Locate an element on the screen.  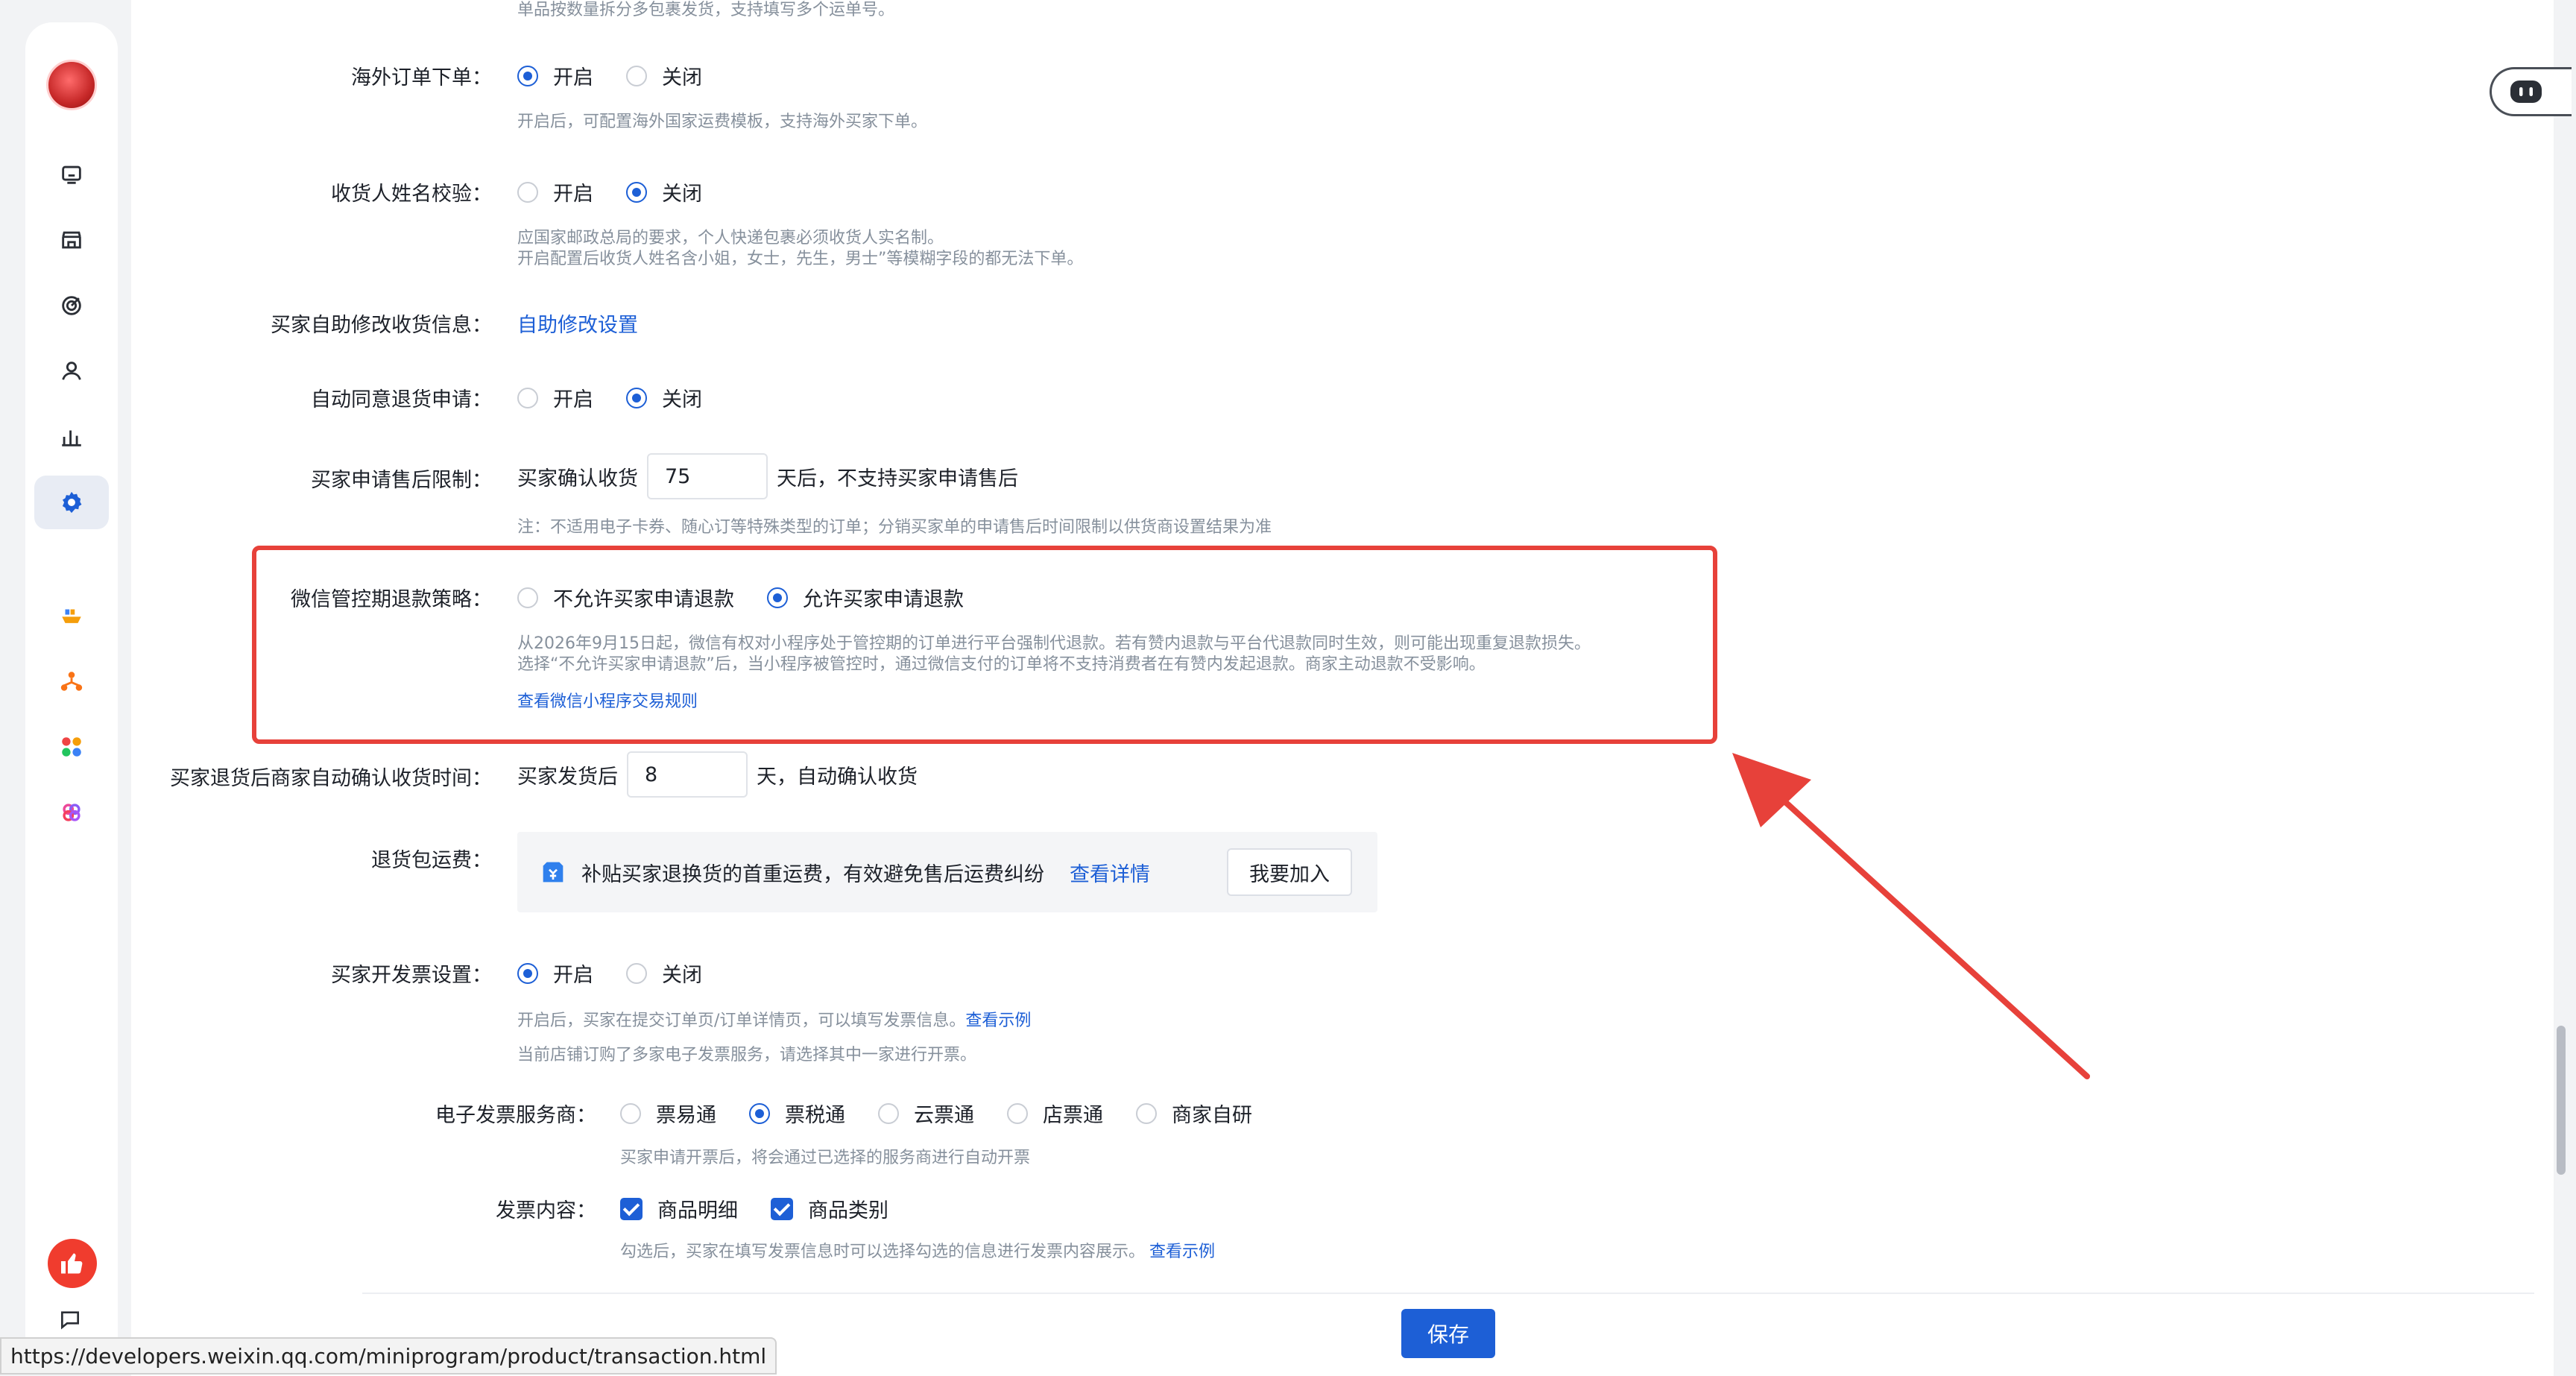
invoice-radio-group: 开启 关闭 is located at coordinates (626, 973).